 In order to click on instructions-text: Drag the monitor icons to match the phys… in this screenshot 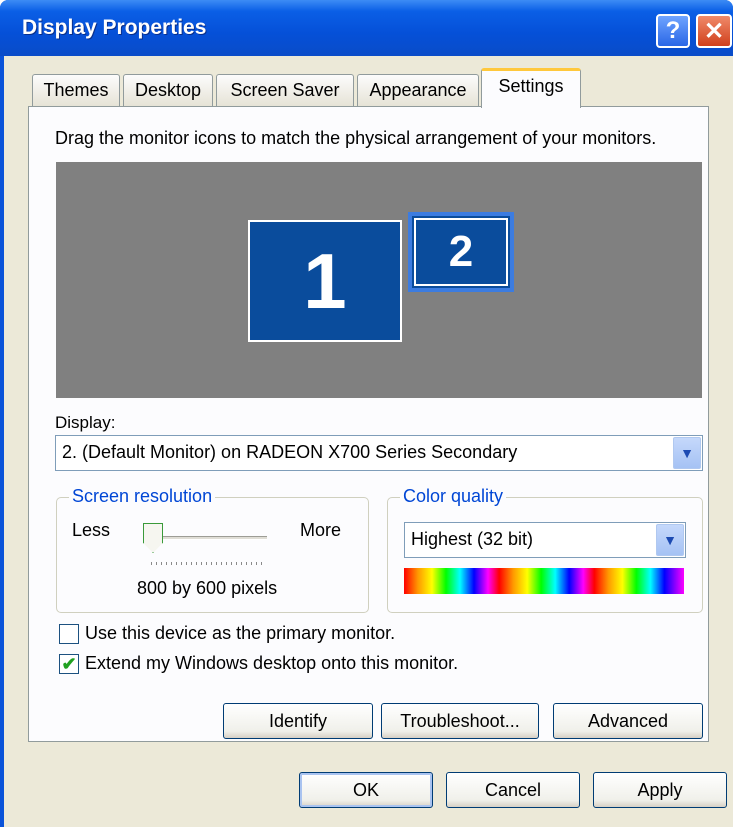, I will do `click(356, 138)`.